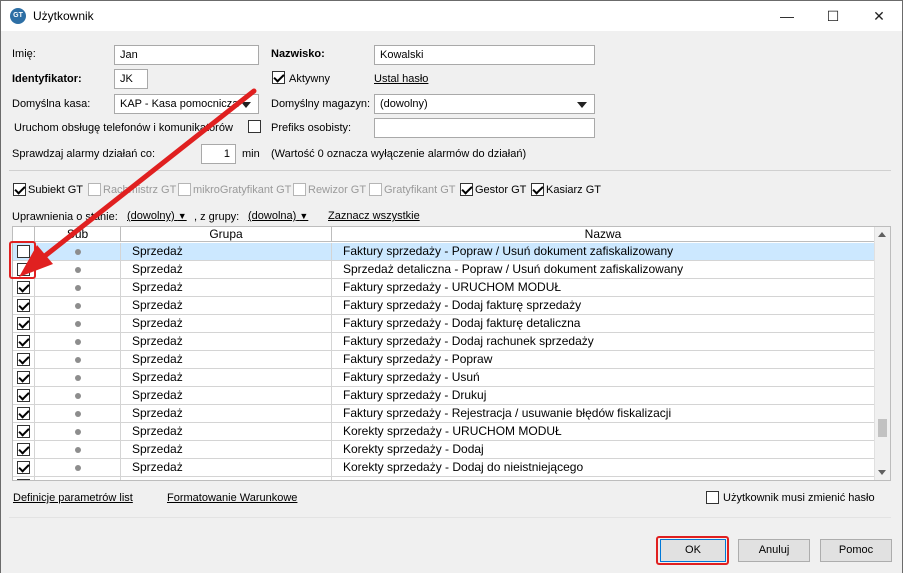  Describe the element at coordinates (138, 182) in the screenshot. I see `annotation-arrow` at that location.